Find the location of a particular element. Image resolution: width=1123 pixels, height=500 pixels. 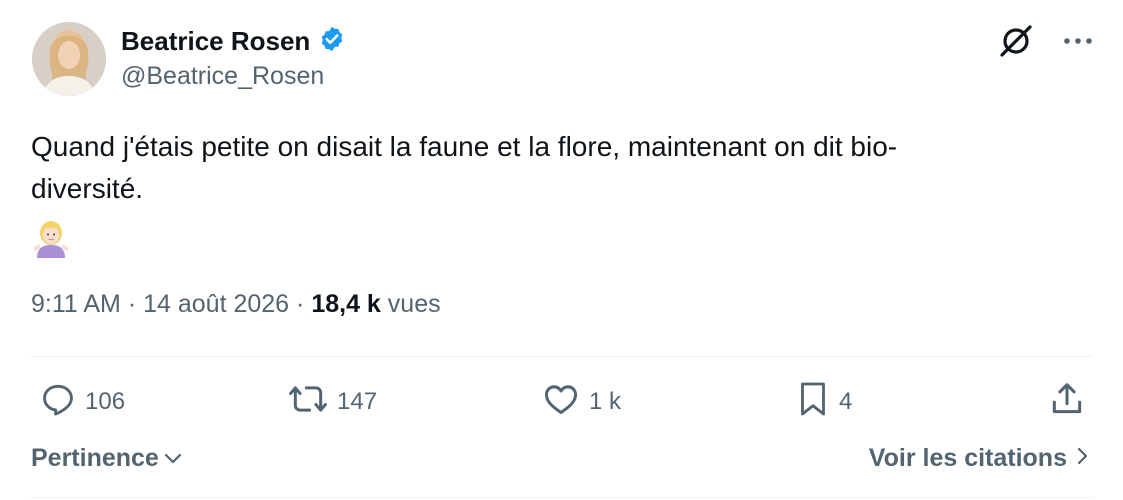

like-button: 1 k is located at coordinates (581, 402).